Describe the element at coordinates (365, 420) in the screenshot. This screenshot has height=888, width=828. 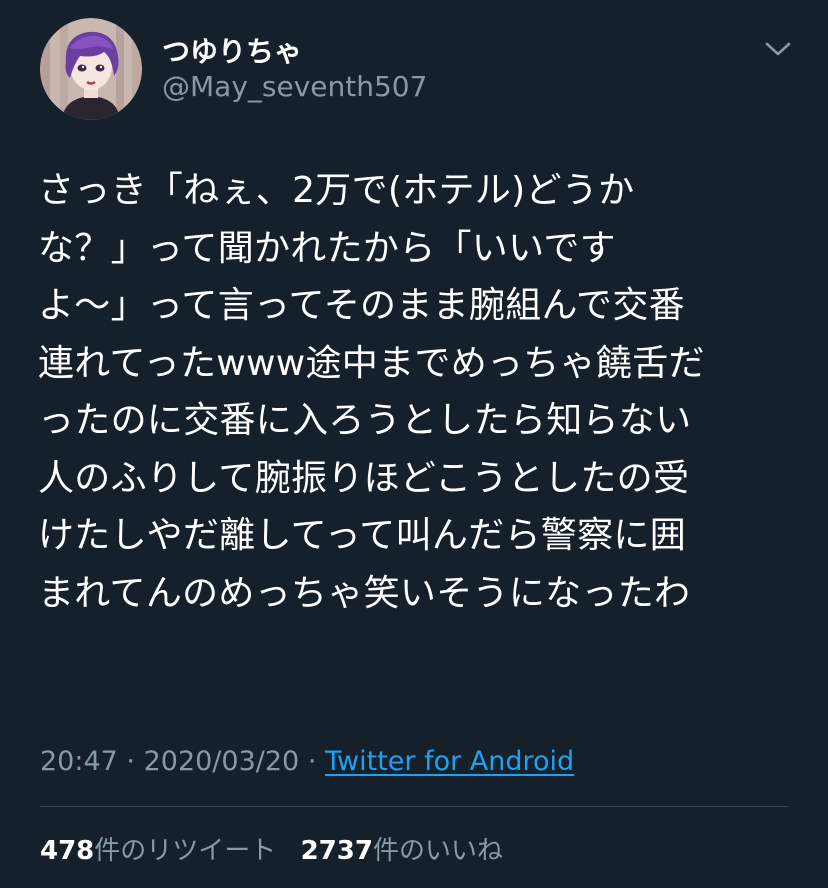
I see `tweet-text-line: ったのに交番に入ろうとしたら知らない` at that location.